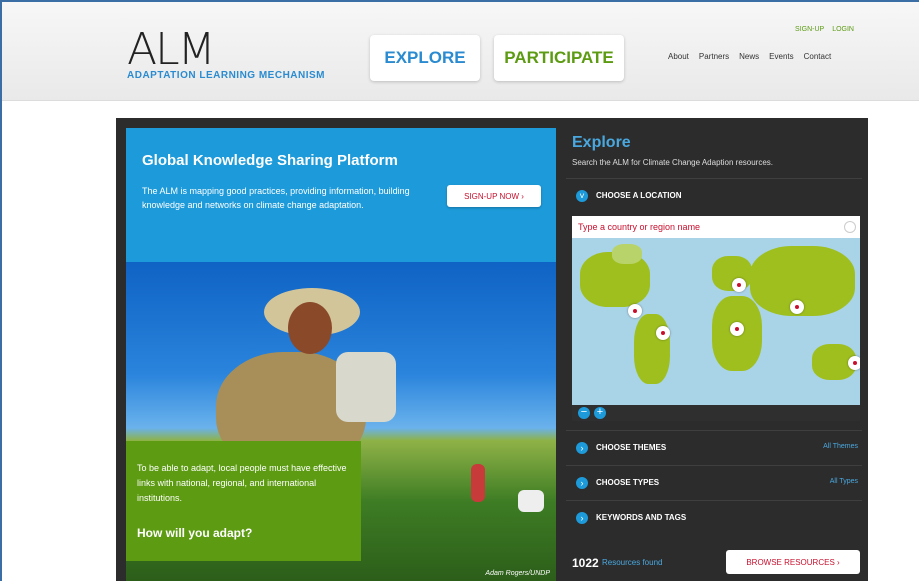  Describe the element at coordinates (242, 58) in the screenshot. I see `alm-logo: ALM ADAPTATION LEARNING MECHANISM` at that location.